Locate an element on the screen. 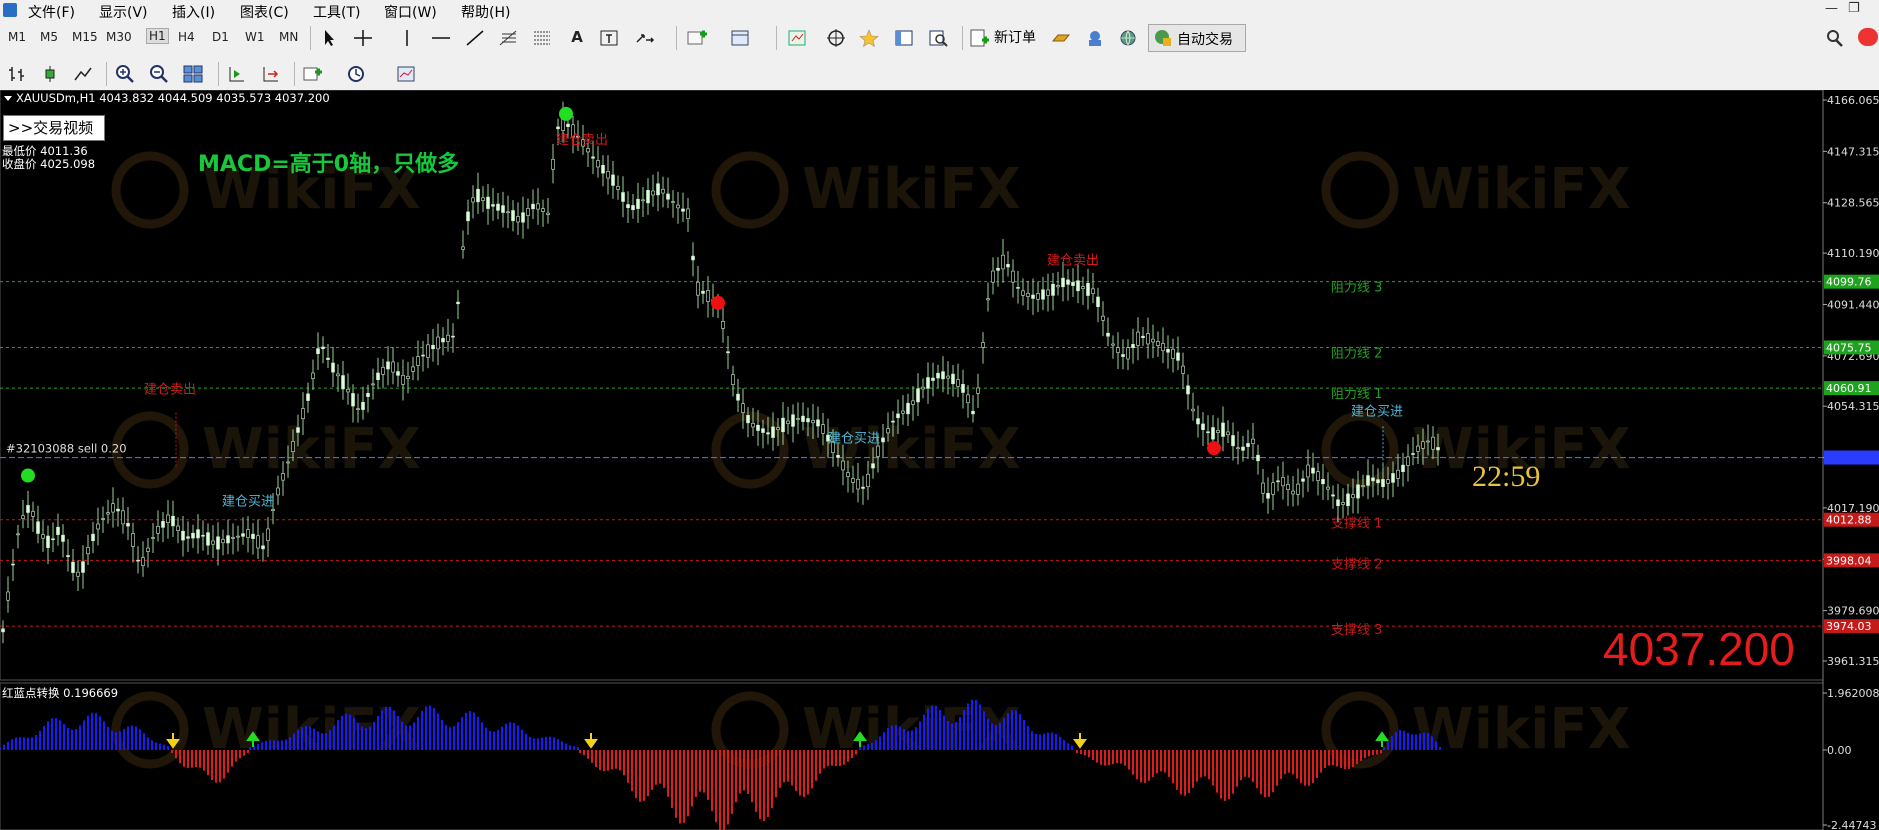 The height and width of the screenshot is (830, 1879). minimize-icon: — is located at coordinates (1831, 8).